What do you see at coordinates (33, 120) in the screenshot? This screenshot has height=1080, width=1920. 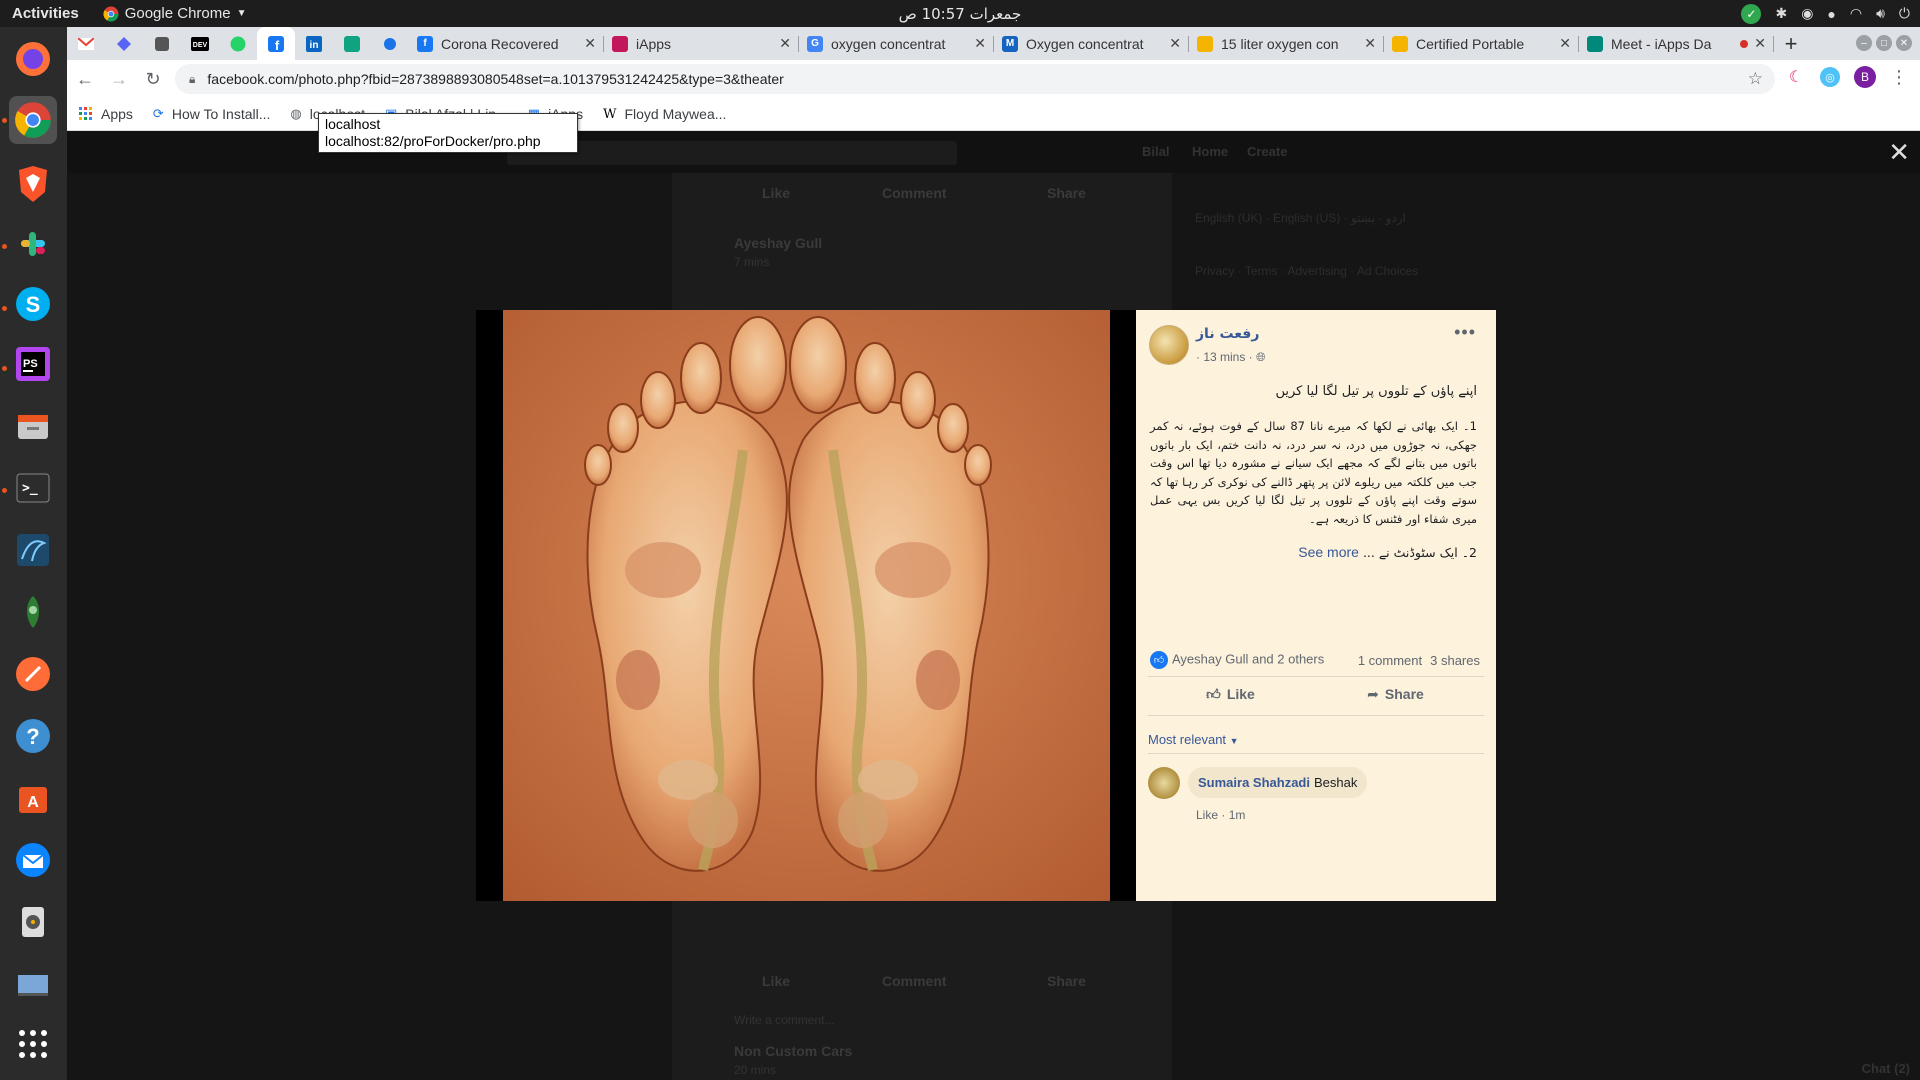 I see `chrome-dock-icon` at bounding box center [33, 120].